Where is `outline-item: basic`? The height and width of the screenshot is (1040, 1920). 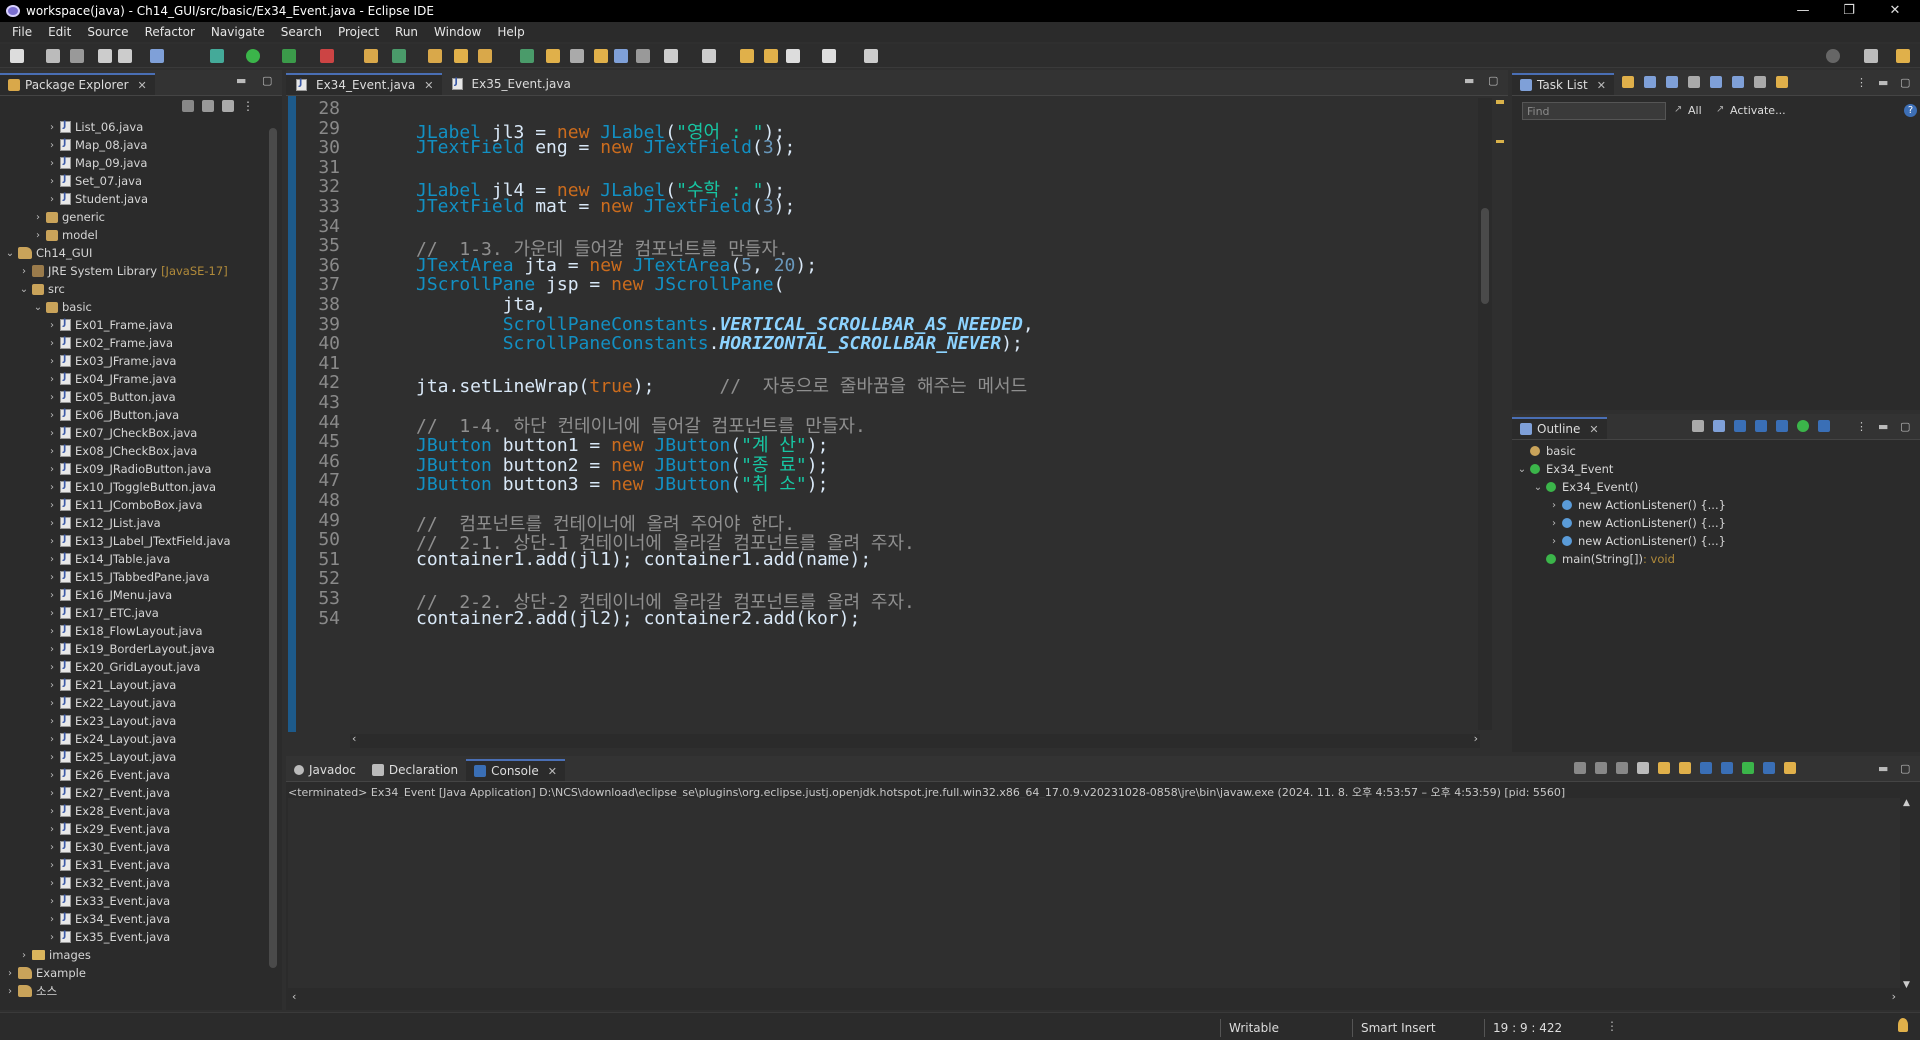 outline-item: basic is located at coordinates (1546, 451).